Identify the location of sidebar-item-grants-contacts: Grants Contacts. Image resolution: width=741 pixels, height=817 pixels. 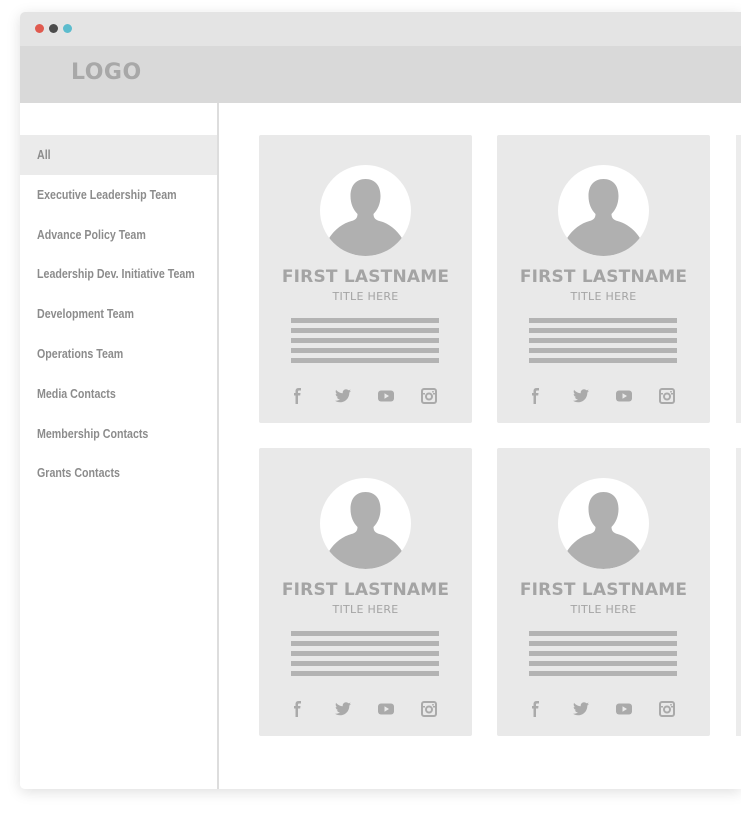
(118, 473).